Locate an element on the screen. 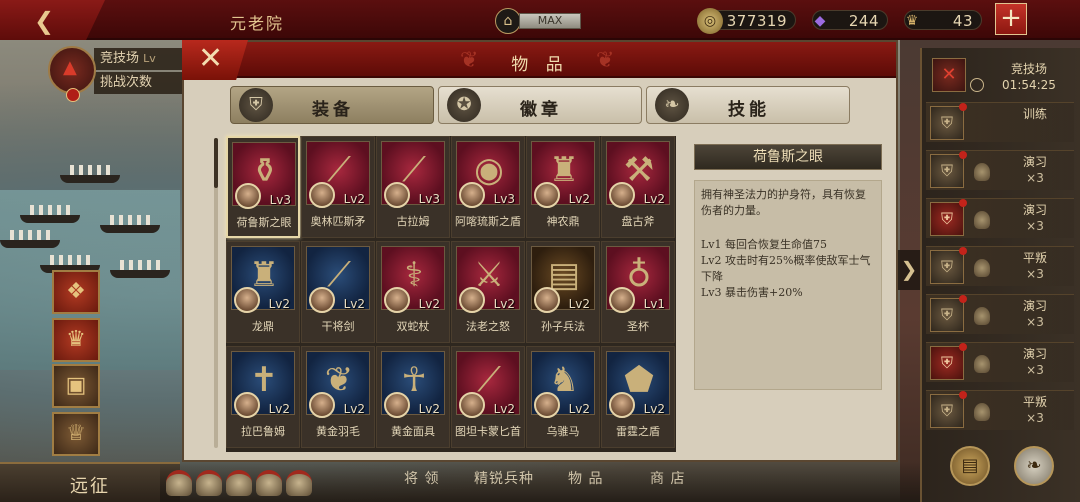 The image size is (1080, 502). item-card: ⟋ Lv2 干将剑 is located at coordinates (338, 292).